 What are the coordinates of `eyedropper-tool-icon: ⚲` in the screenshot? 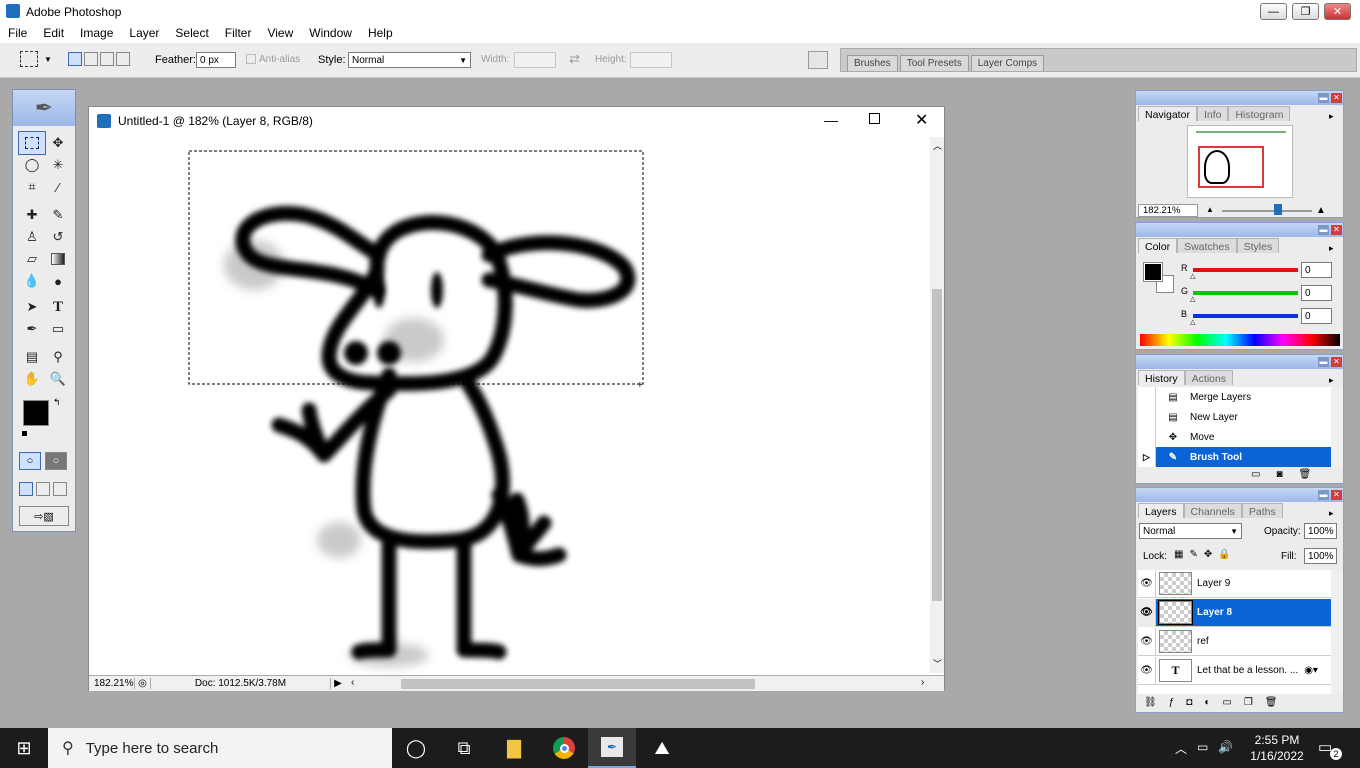 It's located at (58, 357).